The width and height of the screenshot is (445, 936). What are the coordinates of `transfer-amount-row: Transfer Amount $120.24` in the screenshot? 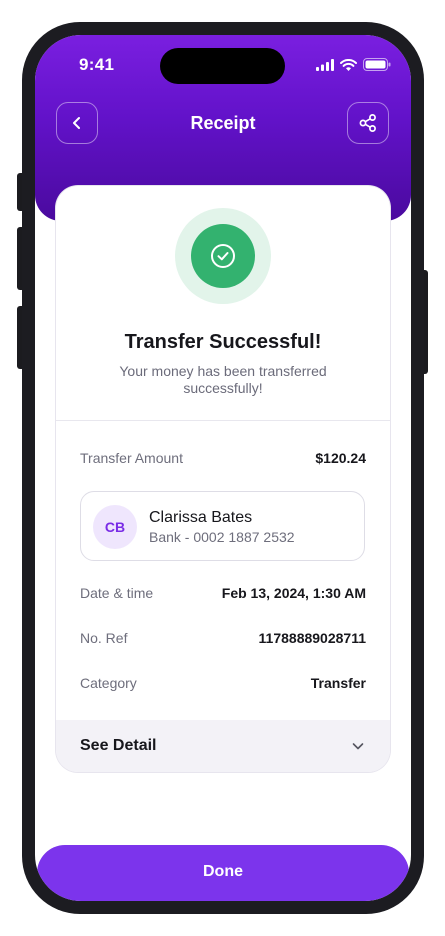 It's located at (223, 458).